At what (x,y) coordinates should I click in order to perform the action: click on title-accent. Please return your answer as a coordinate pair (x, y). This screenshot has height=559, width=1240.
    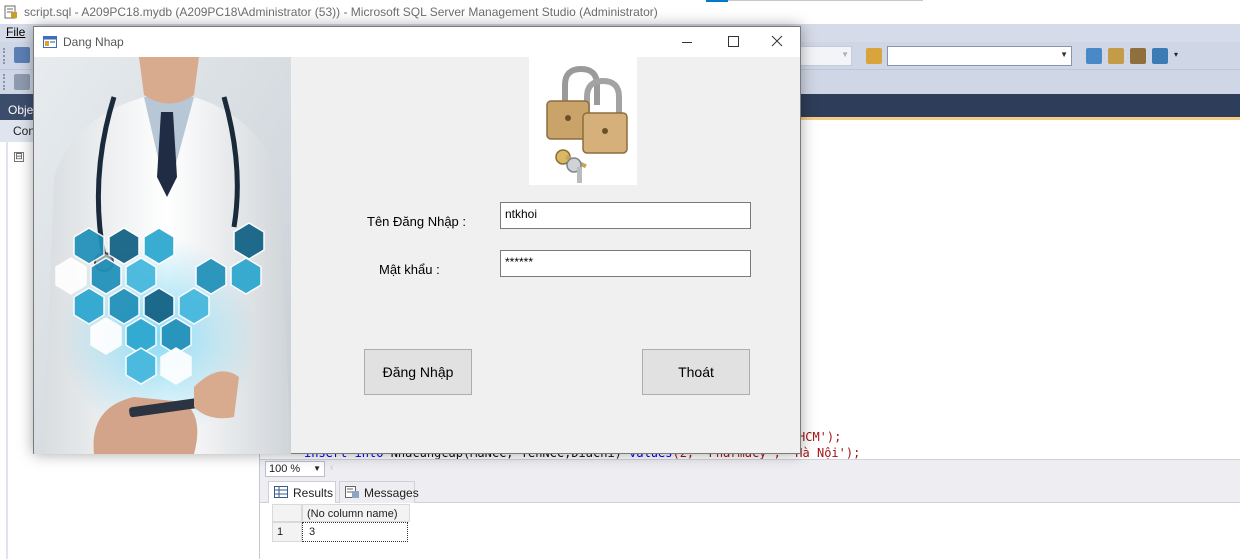
    Looking at the image, I should click on (717, 1).